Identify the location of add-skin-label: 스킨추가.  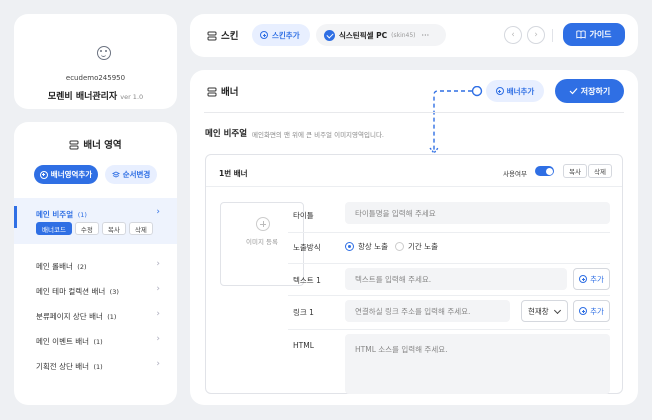
(286, 35).